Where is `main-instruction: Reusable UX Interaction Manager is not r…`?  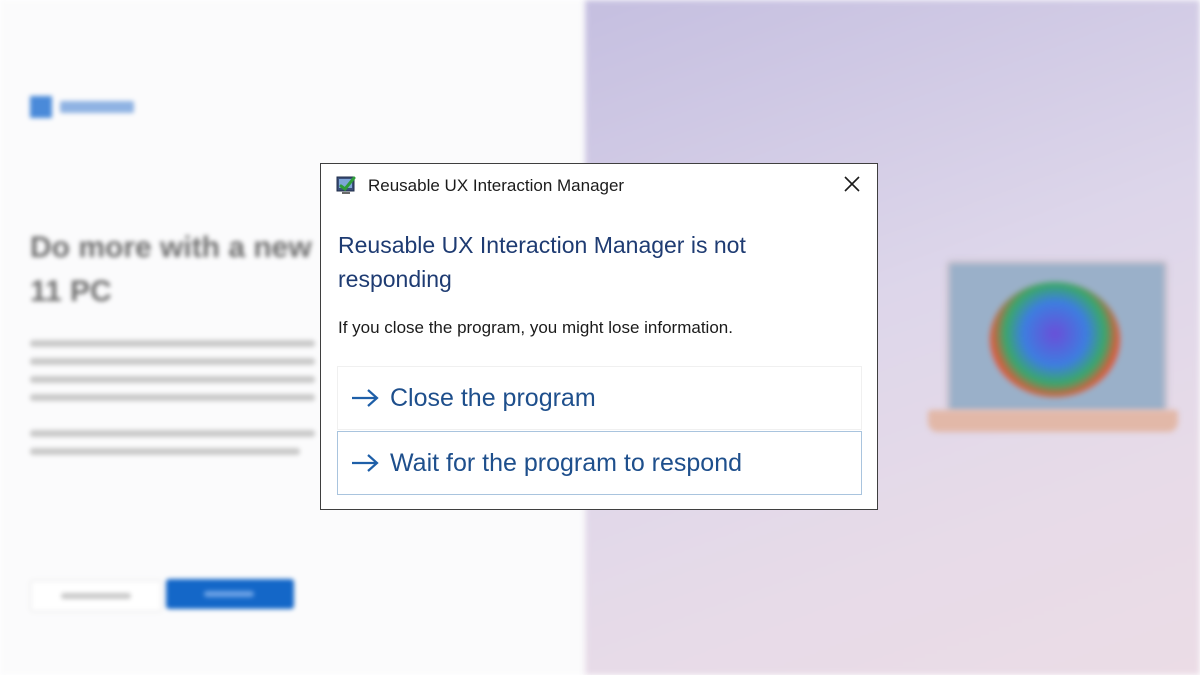 main-instruction: Reusable UX Interaction Manager is not r… is located at coordinates (542, 262).